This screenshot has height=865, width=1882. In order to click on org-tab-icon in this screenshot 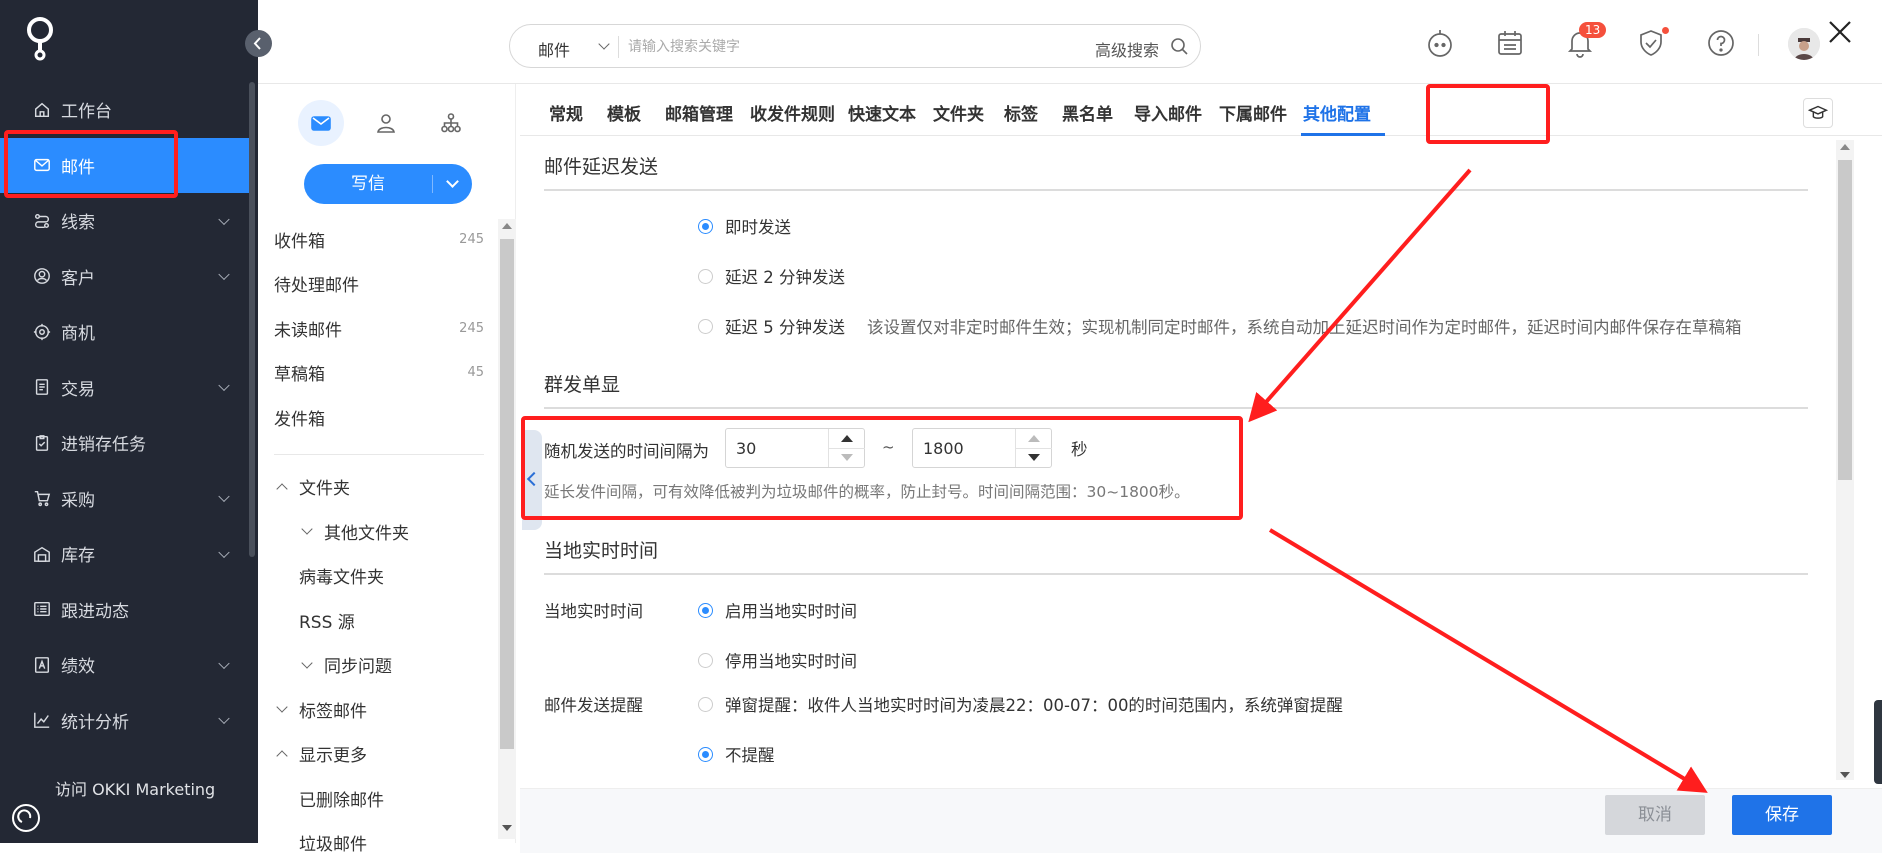, I will do `click(451, 123)`.